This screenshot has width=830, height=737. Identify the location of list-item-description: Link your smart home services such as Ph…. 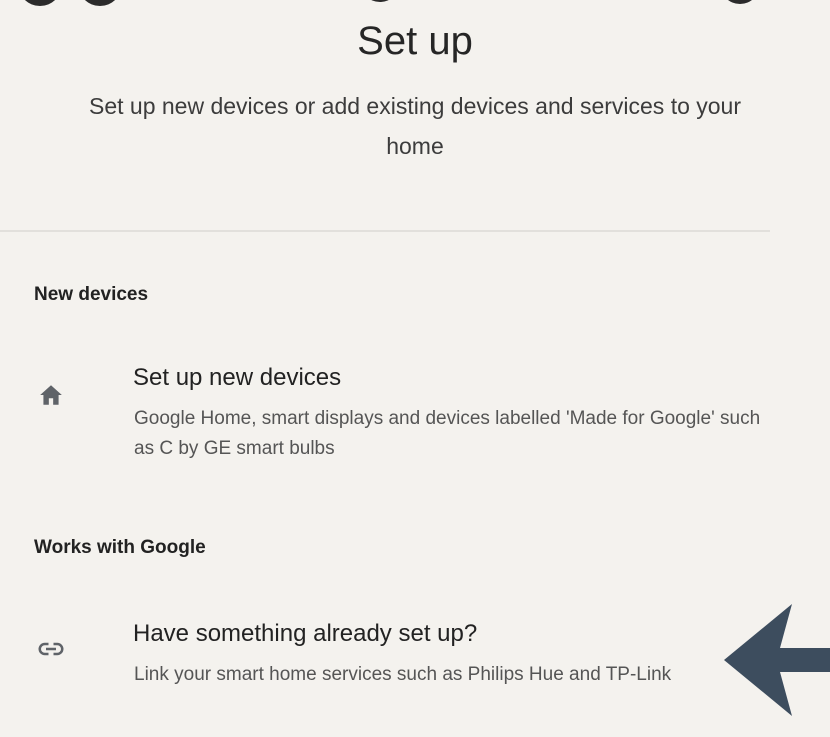
(403, 674).